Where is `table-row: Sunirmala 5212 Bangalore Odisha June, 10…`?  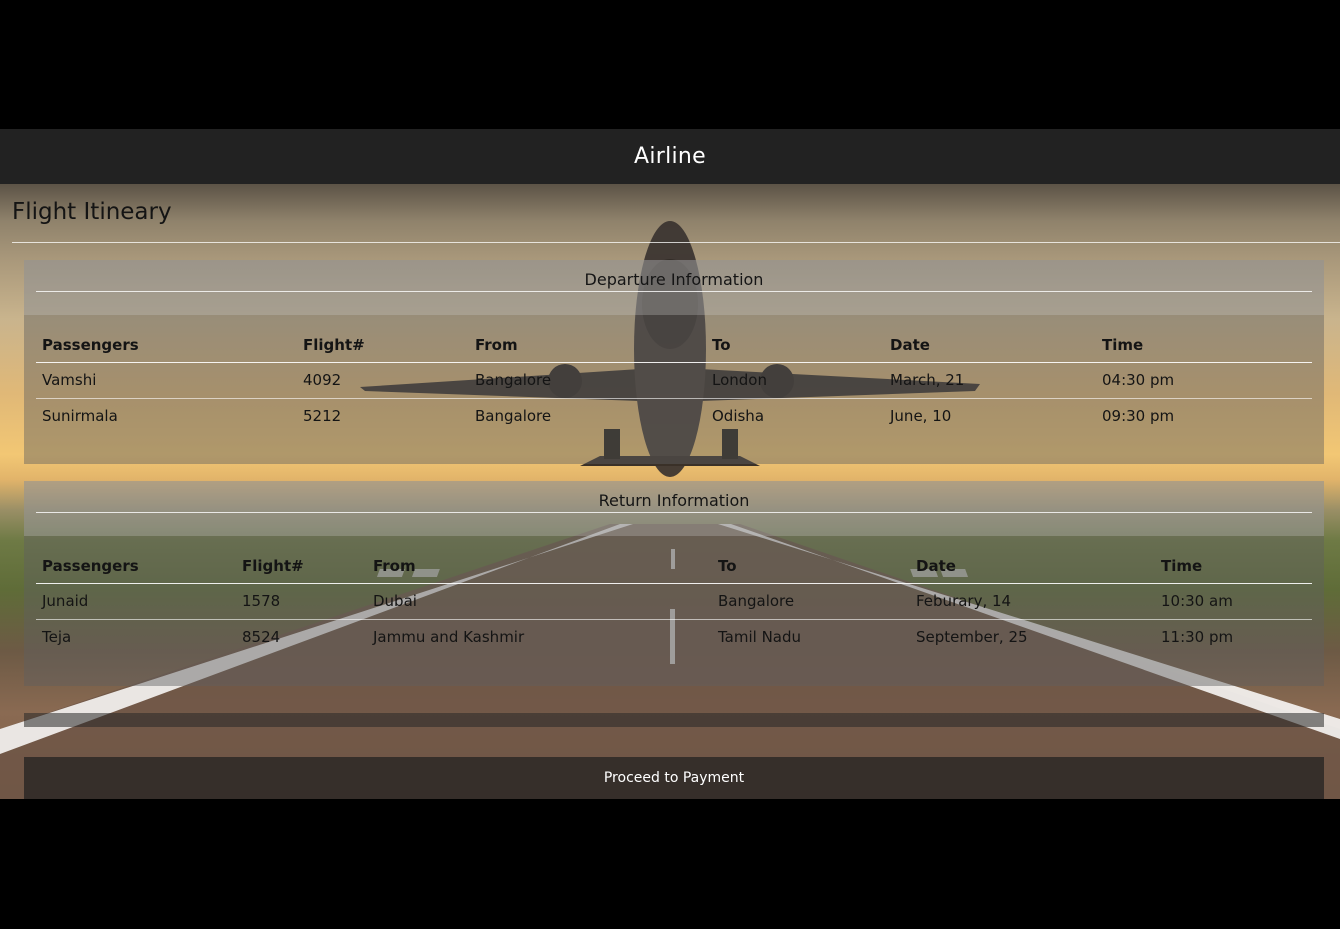 table-row: Sunirmala 5212 Bangalore Odisha June, 10… is located at coordinates (674, 417).